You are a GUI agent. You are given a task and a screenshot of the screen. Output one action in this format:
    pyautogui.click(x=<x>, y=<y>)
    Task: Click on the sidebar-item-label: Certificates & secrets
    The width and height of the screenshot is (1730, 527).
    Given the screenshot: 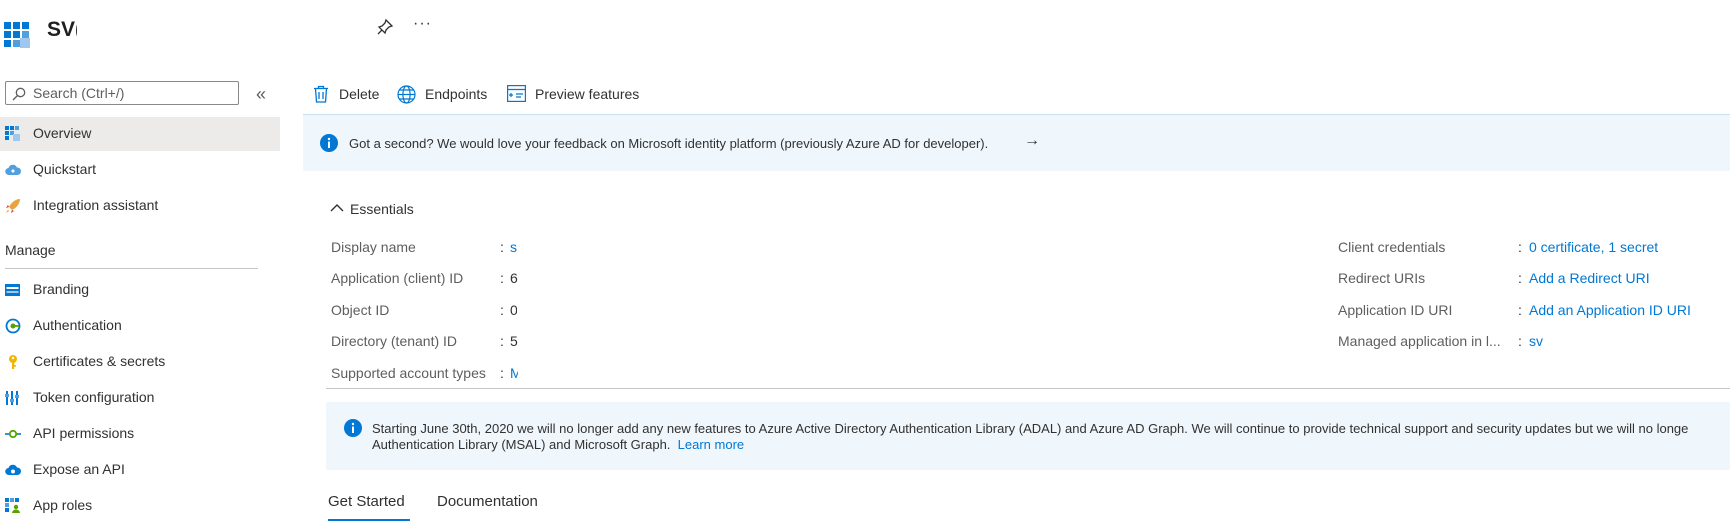 What is the action you would take?
    pyautogui.click(x=99, y=361)
    